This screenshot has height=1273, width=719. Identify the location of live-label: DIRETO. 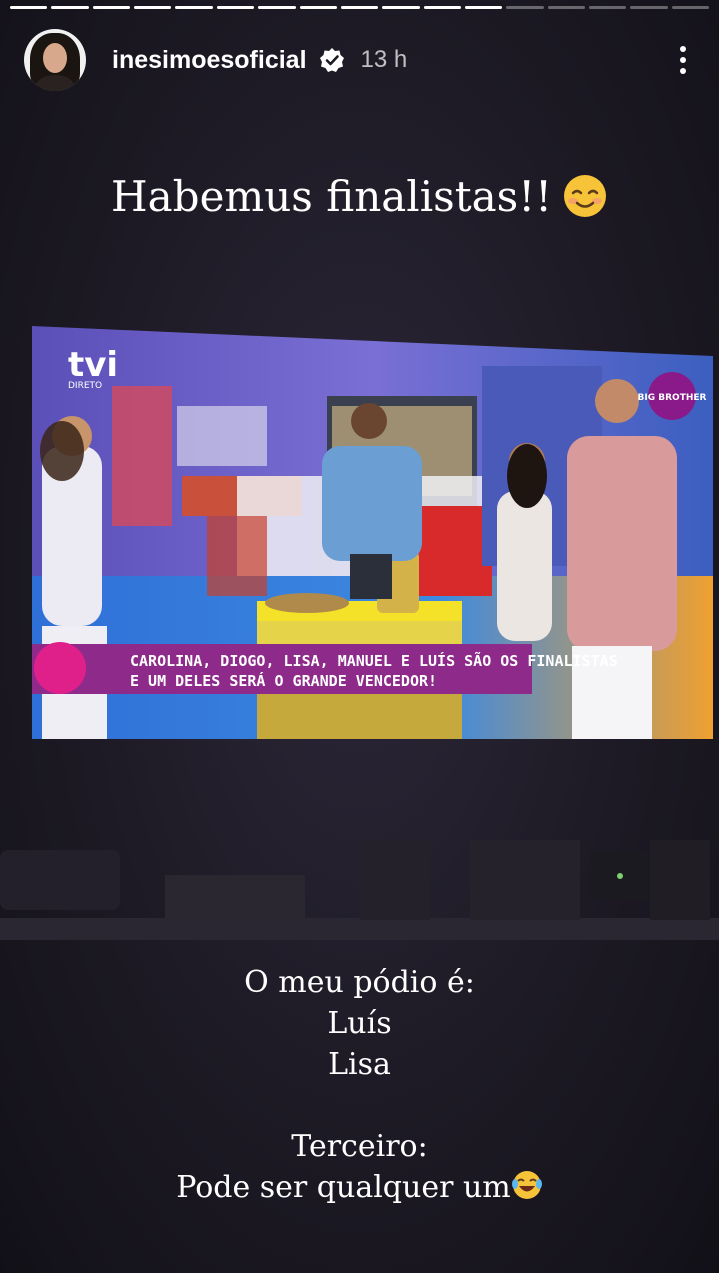
(85, 386).